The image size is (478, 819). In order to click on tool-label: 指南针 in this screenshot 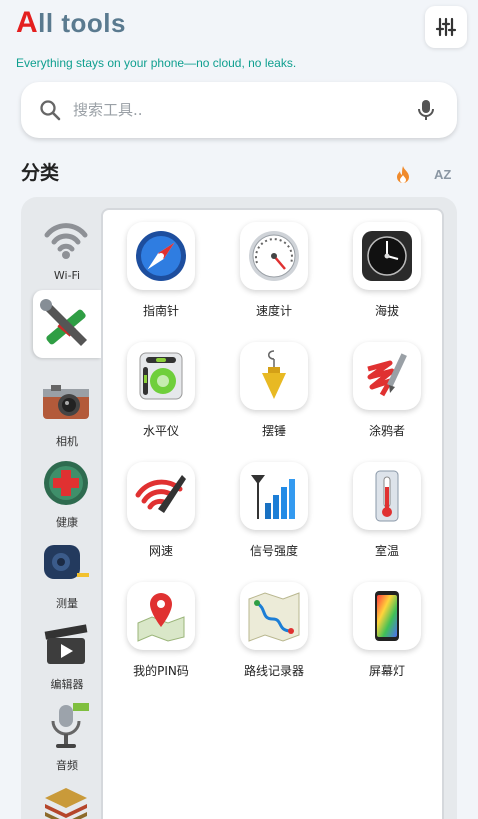, I will do `click(160, 311)`.